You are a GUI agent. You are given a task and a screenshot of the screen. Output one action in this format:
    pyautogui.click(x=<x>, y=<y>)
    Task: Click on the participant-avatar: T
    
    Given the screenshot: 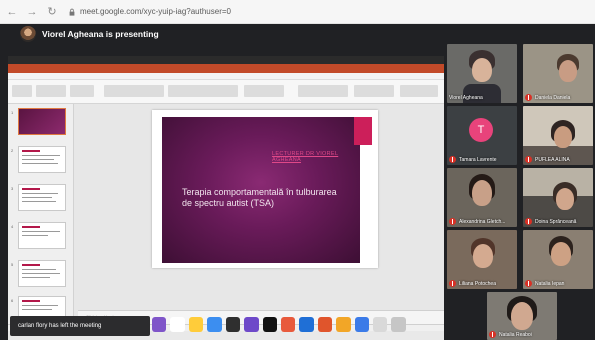 What is the action you would take?
    pyautogui.click(x=481, y=130)
    